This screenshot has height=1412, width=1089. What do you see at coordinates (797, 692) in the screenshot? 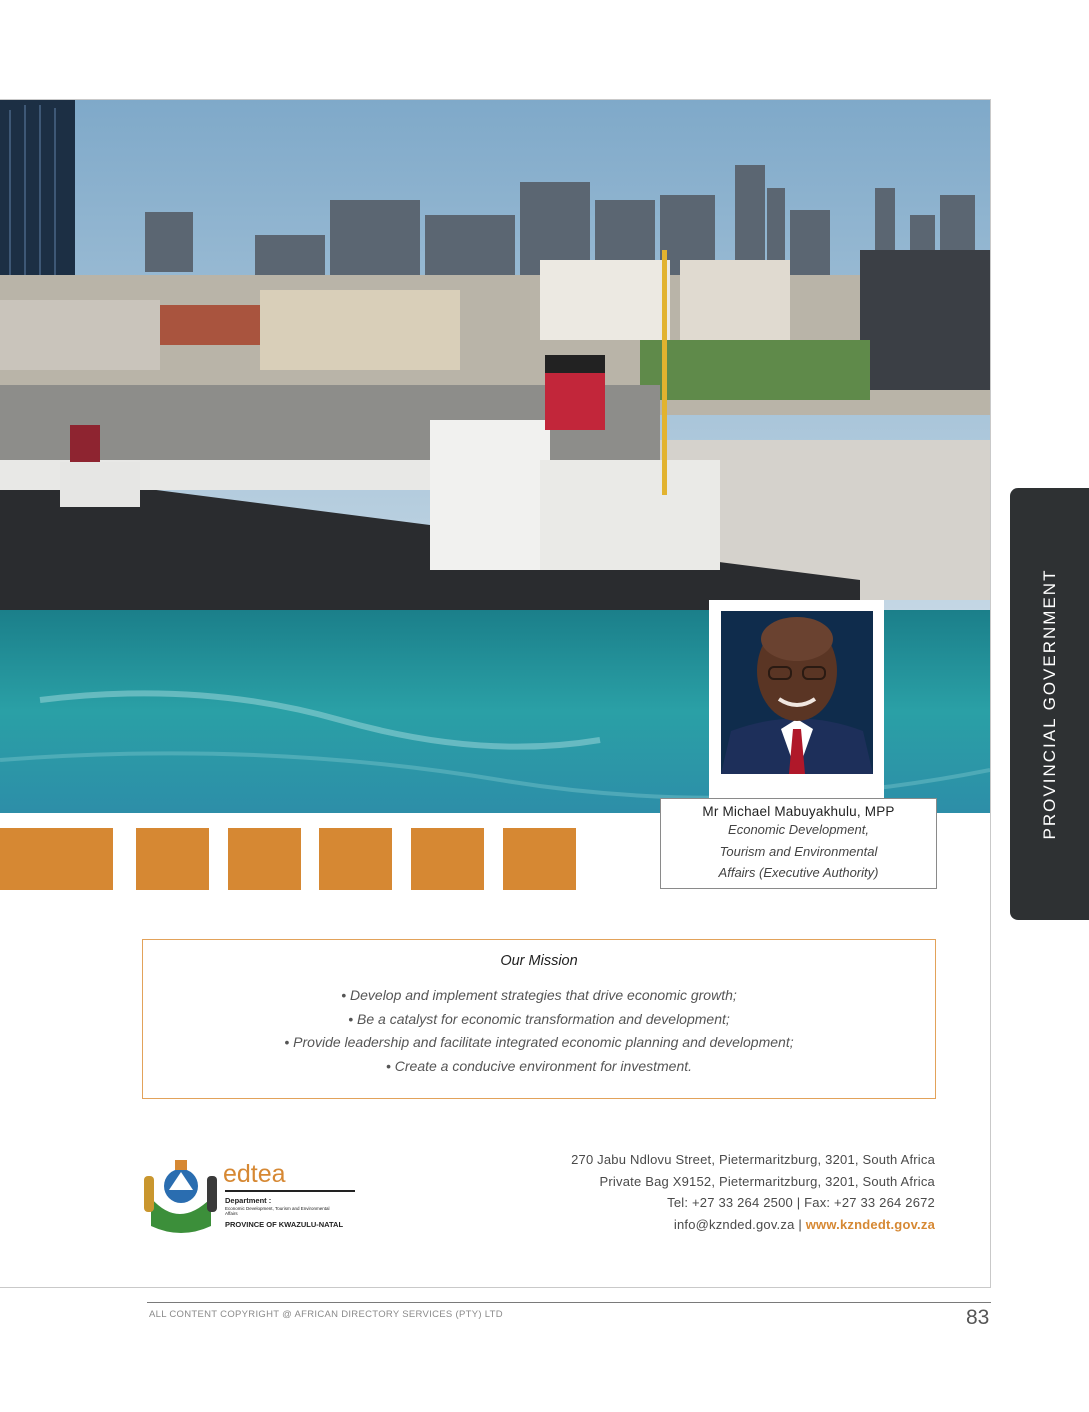
I see `portrait-photo` at bounding box center [797, 692].